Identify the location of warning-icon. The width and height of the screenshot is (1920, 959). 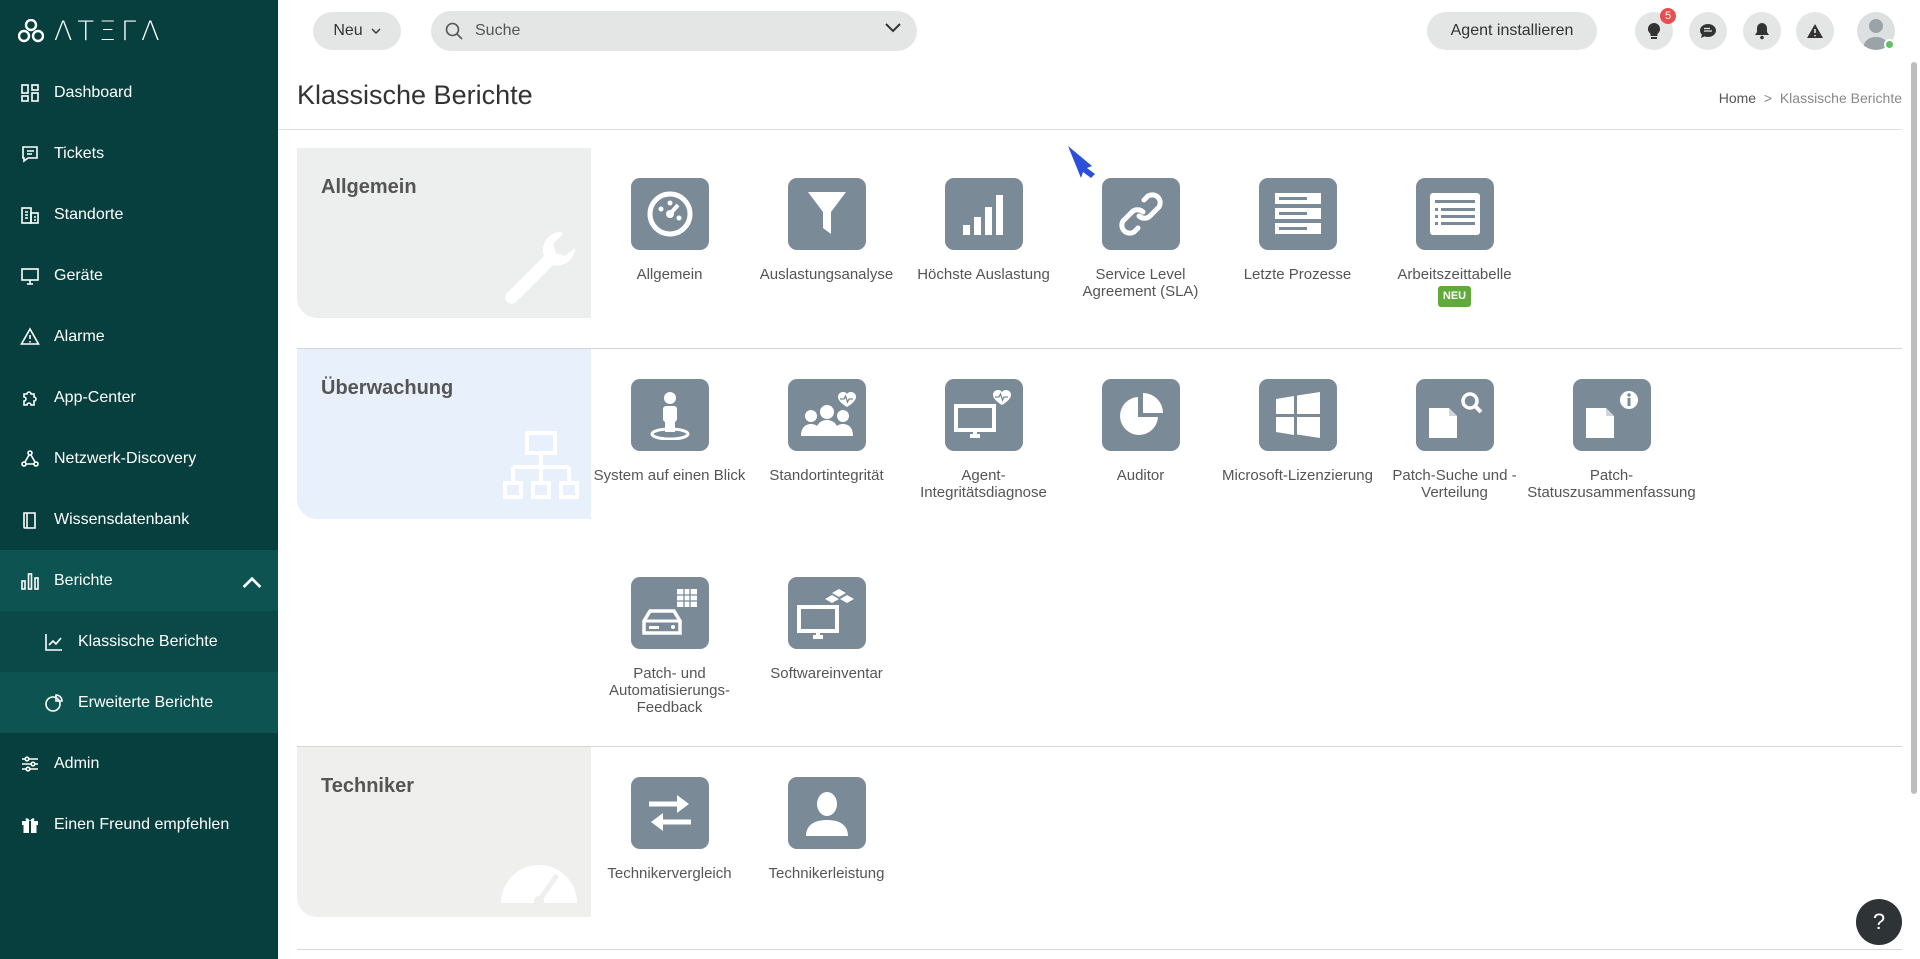
(1815, 31).